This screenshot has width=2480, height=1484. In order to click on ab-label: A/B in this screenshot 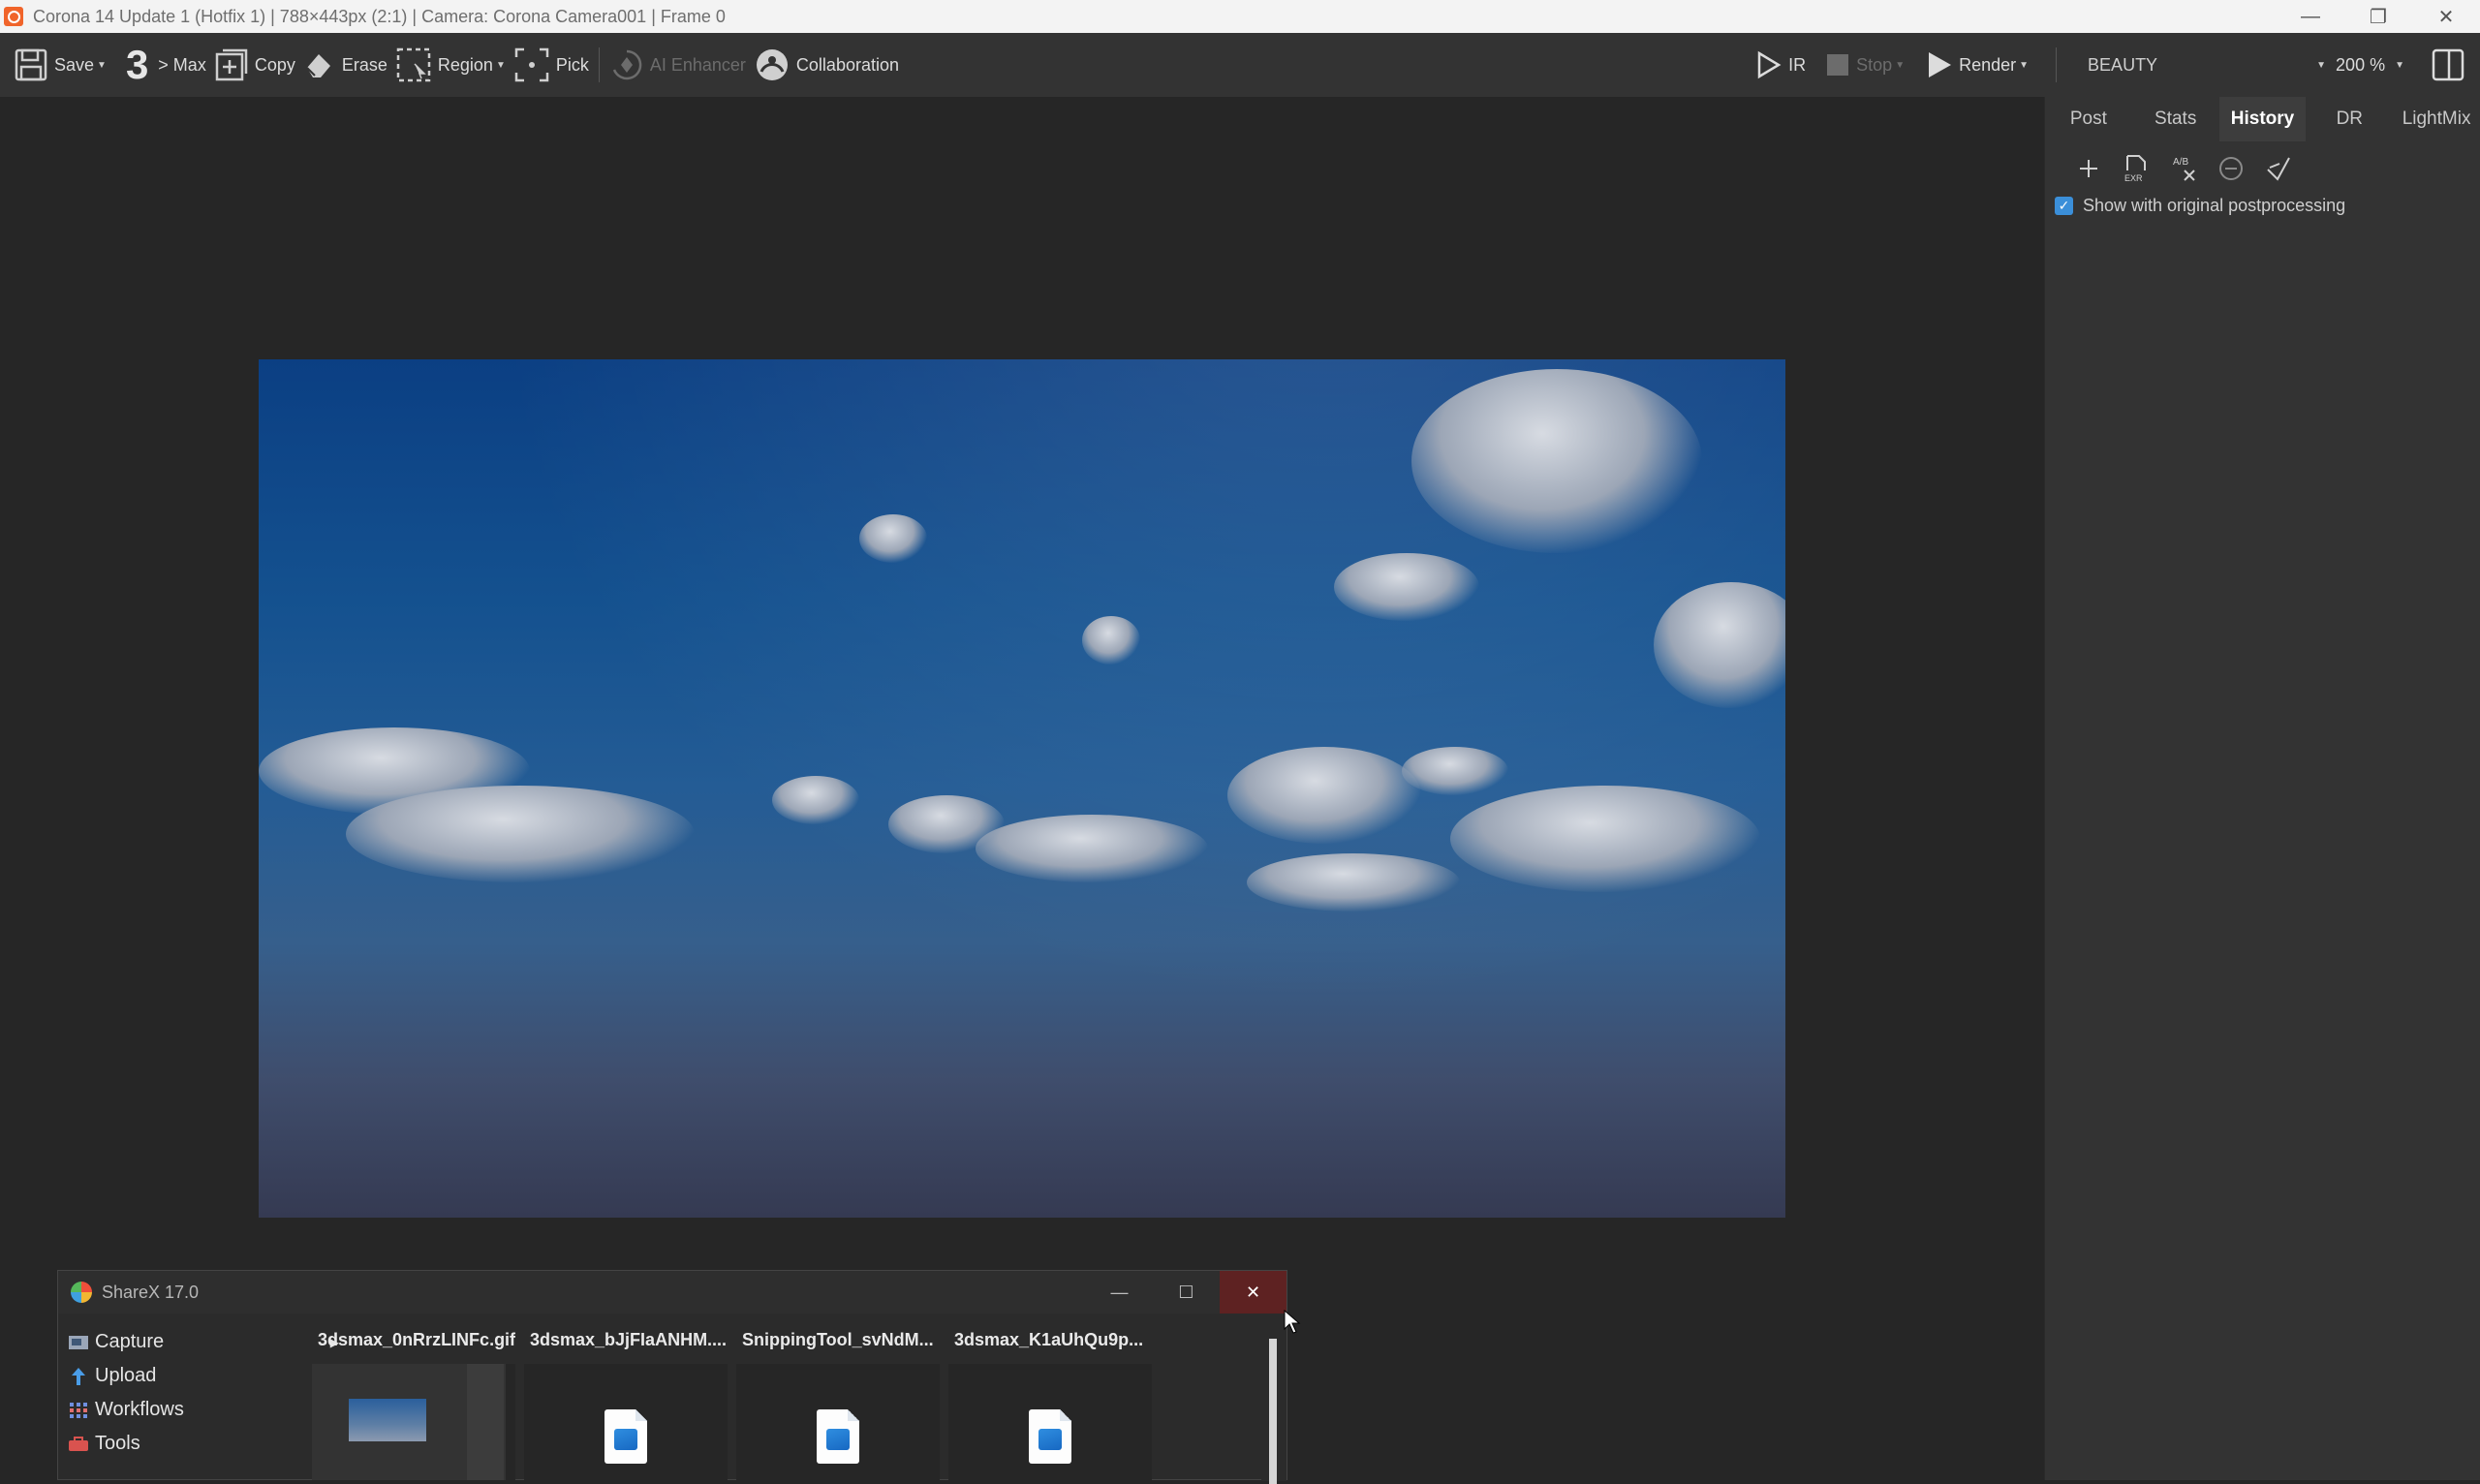, I will do `click(2180, 162)`.